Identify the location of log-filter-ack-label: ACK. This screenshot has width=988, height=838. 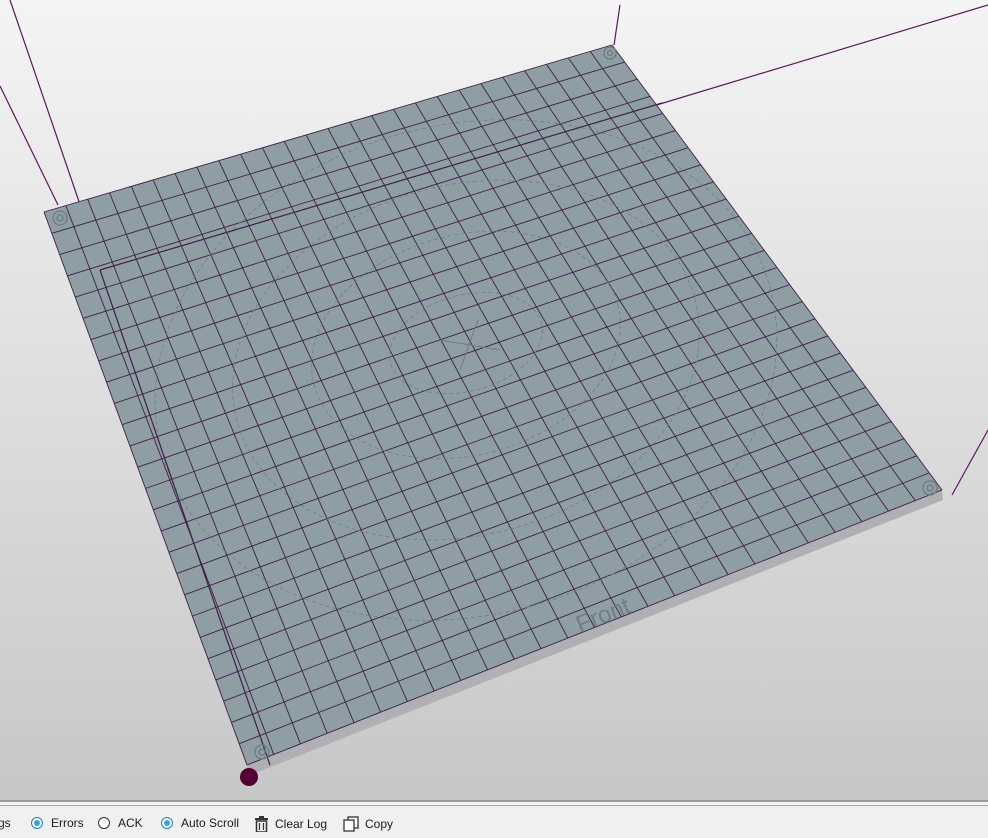
(130, 823).